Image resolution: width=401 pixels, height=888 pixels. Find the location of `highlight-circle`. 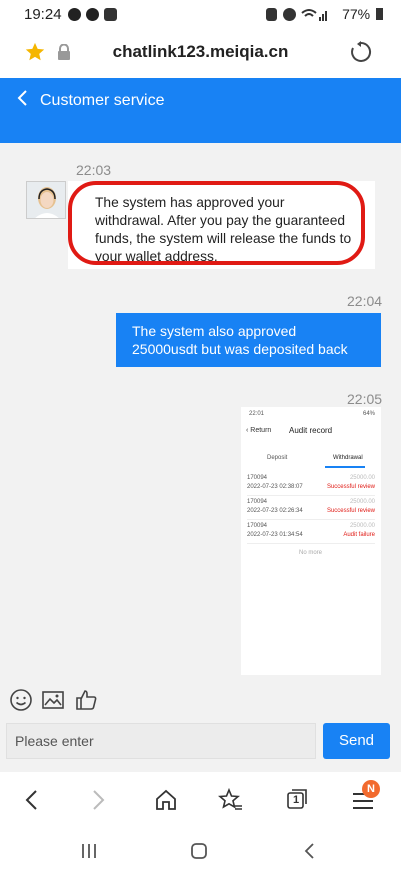

highlight-circle is located at coordinates (216, 223).